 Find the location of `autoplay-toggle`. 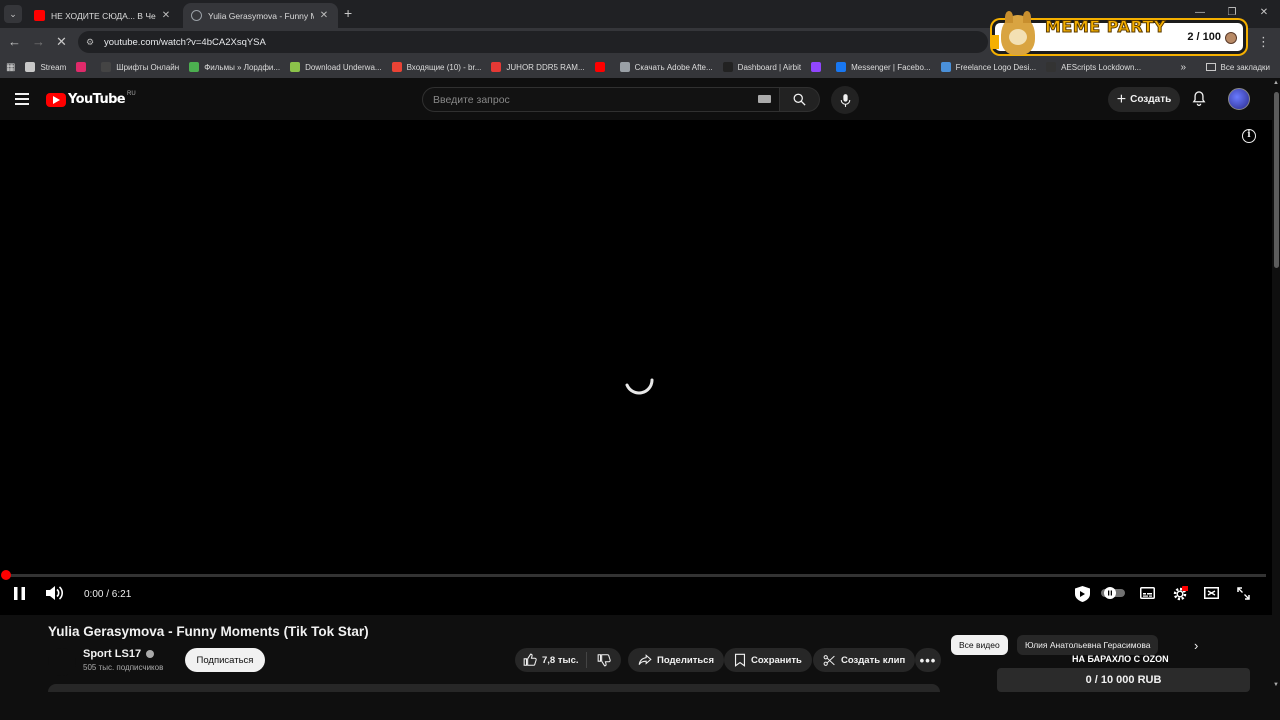

autoplay-toggle is located at coordinates (1113, 593).